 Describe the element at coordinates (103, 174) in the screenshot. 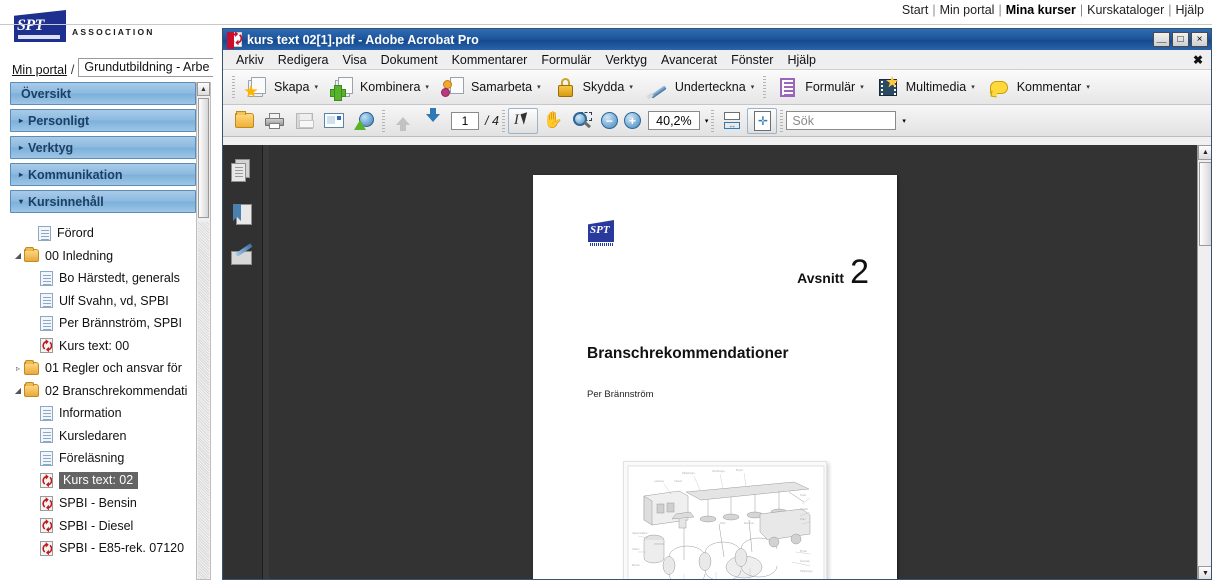

I see `sidebar-item-kommunikation: ▸ Kommunikation` at that location.